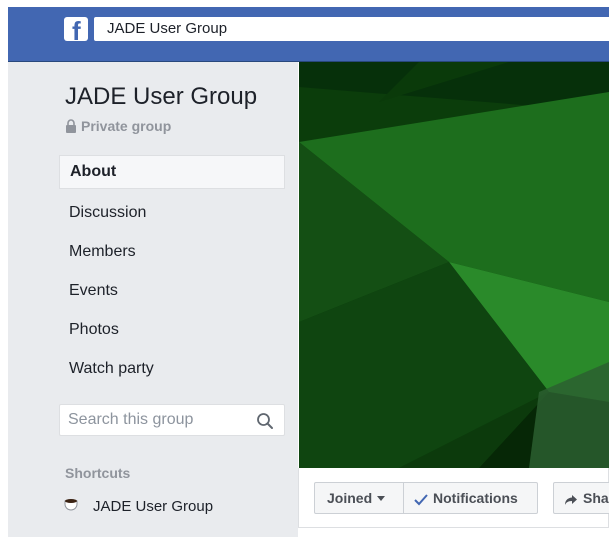 The height and width of the screenshot is (537, 609). What do you see at coordinates (172, 172) in the screenshot?
I see `sidebar-item-about: About` at bounding box center [172, 172].